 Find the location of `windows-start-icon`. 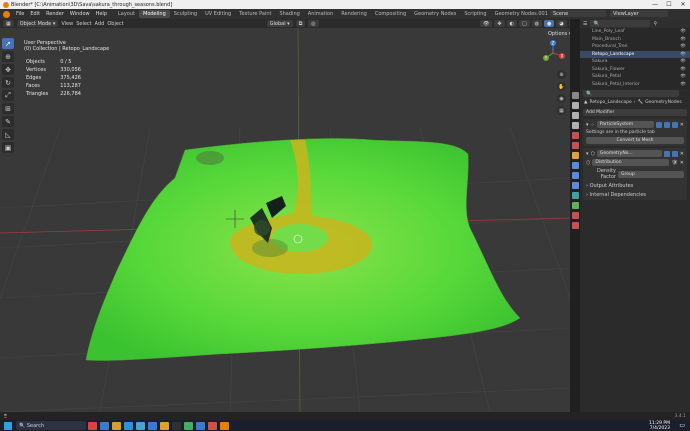

windows-start-icon is located at coordinates (8, 425).